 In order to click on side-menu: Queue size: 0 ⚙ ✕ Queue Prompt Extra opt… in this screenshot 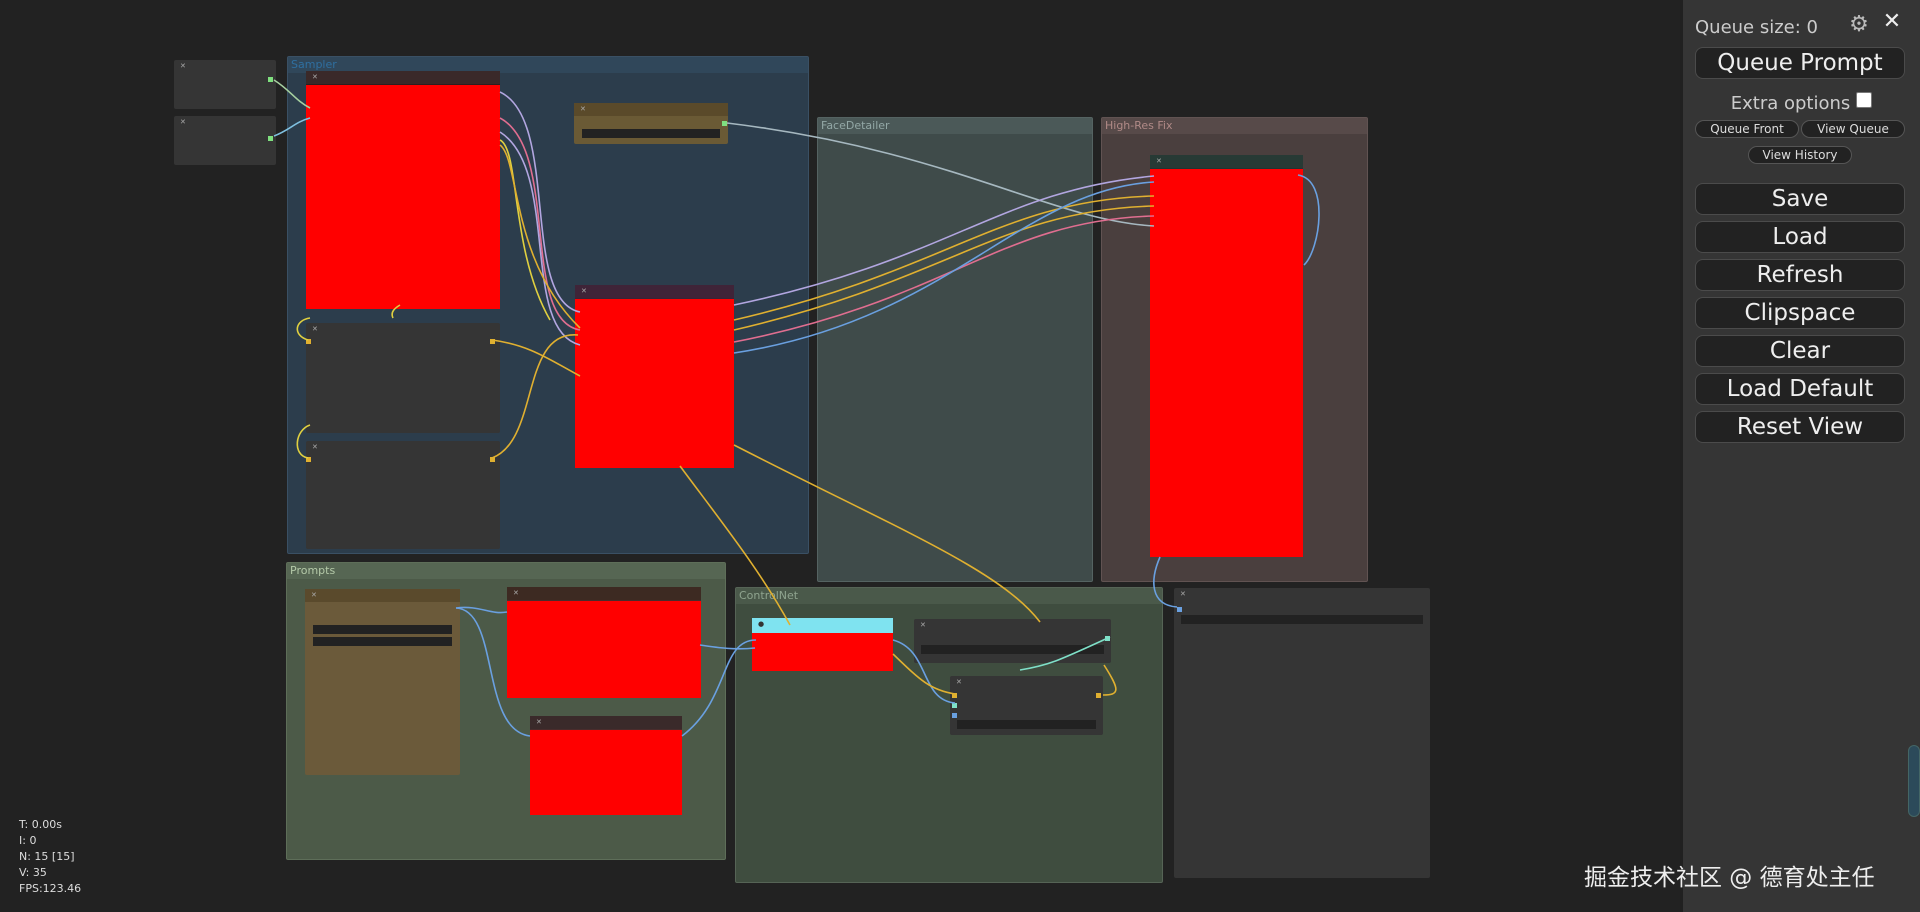, I will do `click(1801, 456)`.